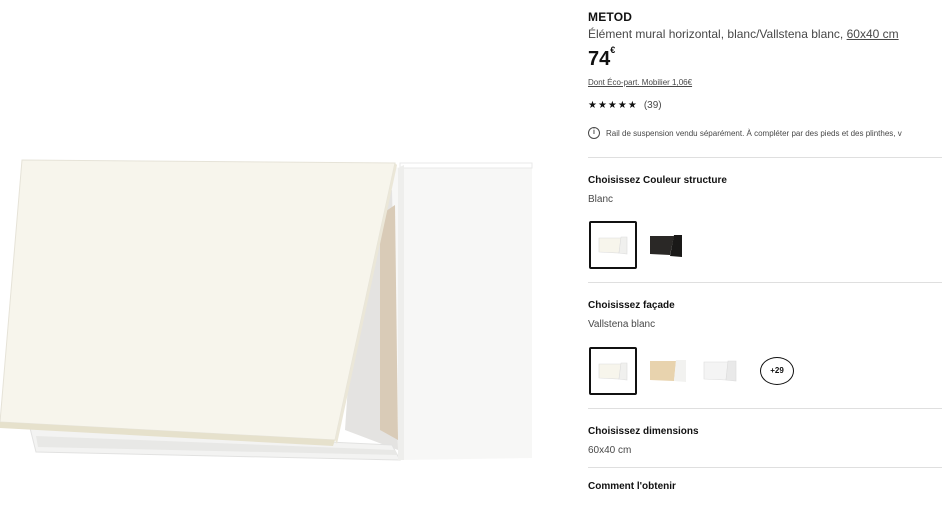  I want to click on swatch-facade-oak, so click(668, 371).